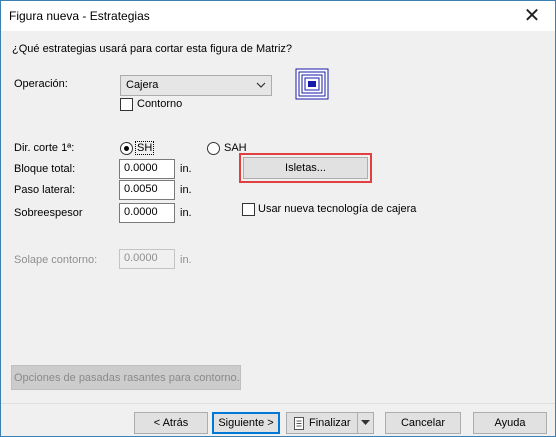 This screenshot has height=437, width=556. I want to click on solape-unit: in., so click(186, 260).